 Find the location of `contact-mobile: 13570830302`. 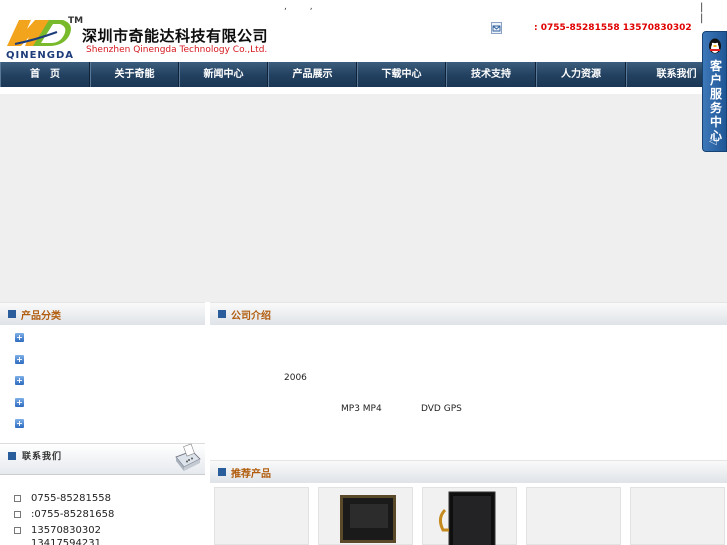

contact-mobile: 13570830302 is located at coordinates (57, 530).